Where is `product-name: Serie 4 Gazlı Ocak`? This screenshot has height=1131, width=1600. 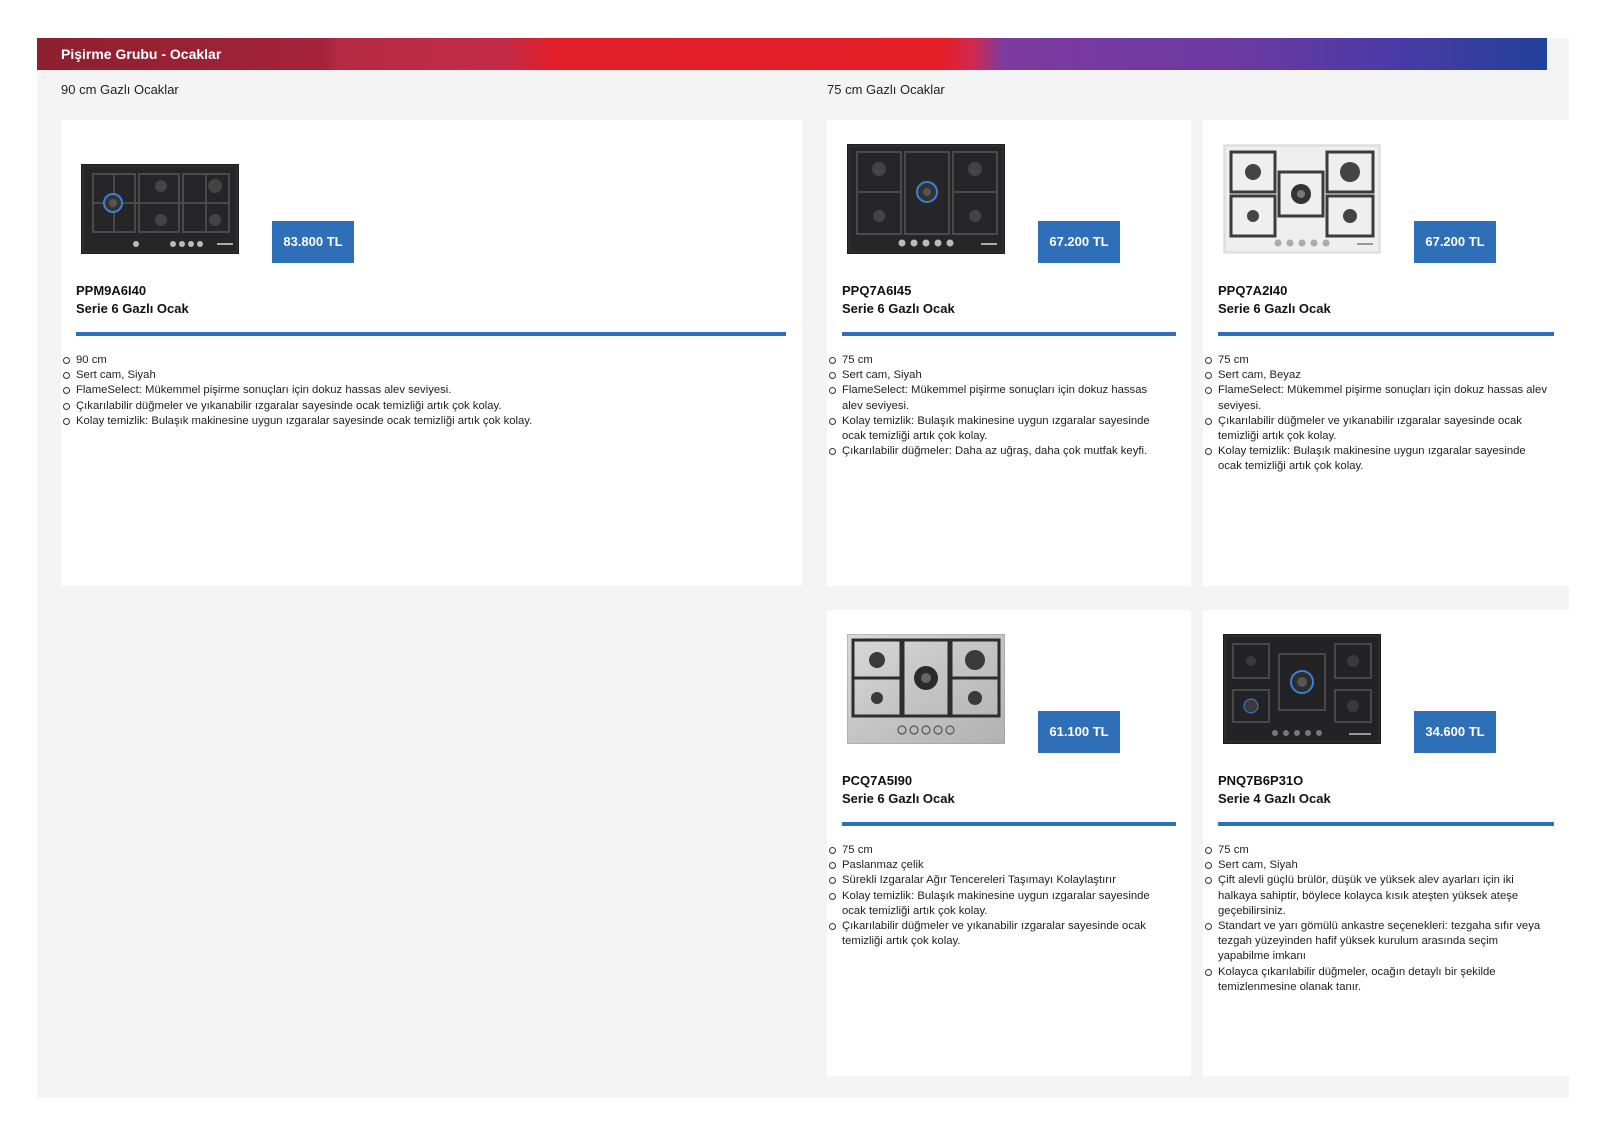 product-name: Serie 4 Gazlı Ocak is located at coordinates (1274, 798).